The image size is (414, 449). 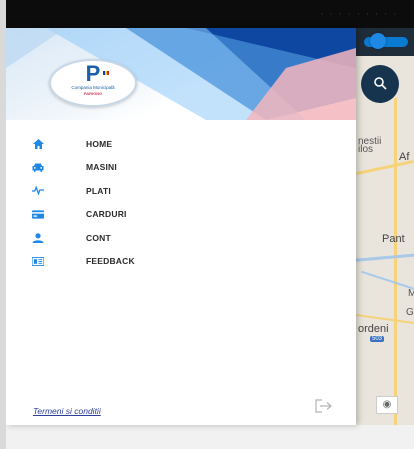 I want to click on search-icon, so click(x=380, y=83).